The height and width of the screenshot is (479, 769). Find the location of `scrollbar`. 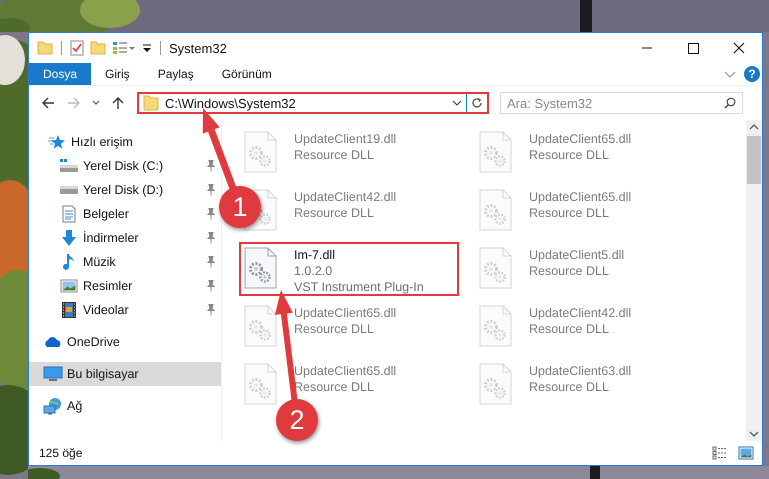

scrollbar is located at coordinates (754, 280).